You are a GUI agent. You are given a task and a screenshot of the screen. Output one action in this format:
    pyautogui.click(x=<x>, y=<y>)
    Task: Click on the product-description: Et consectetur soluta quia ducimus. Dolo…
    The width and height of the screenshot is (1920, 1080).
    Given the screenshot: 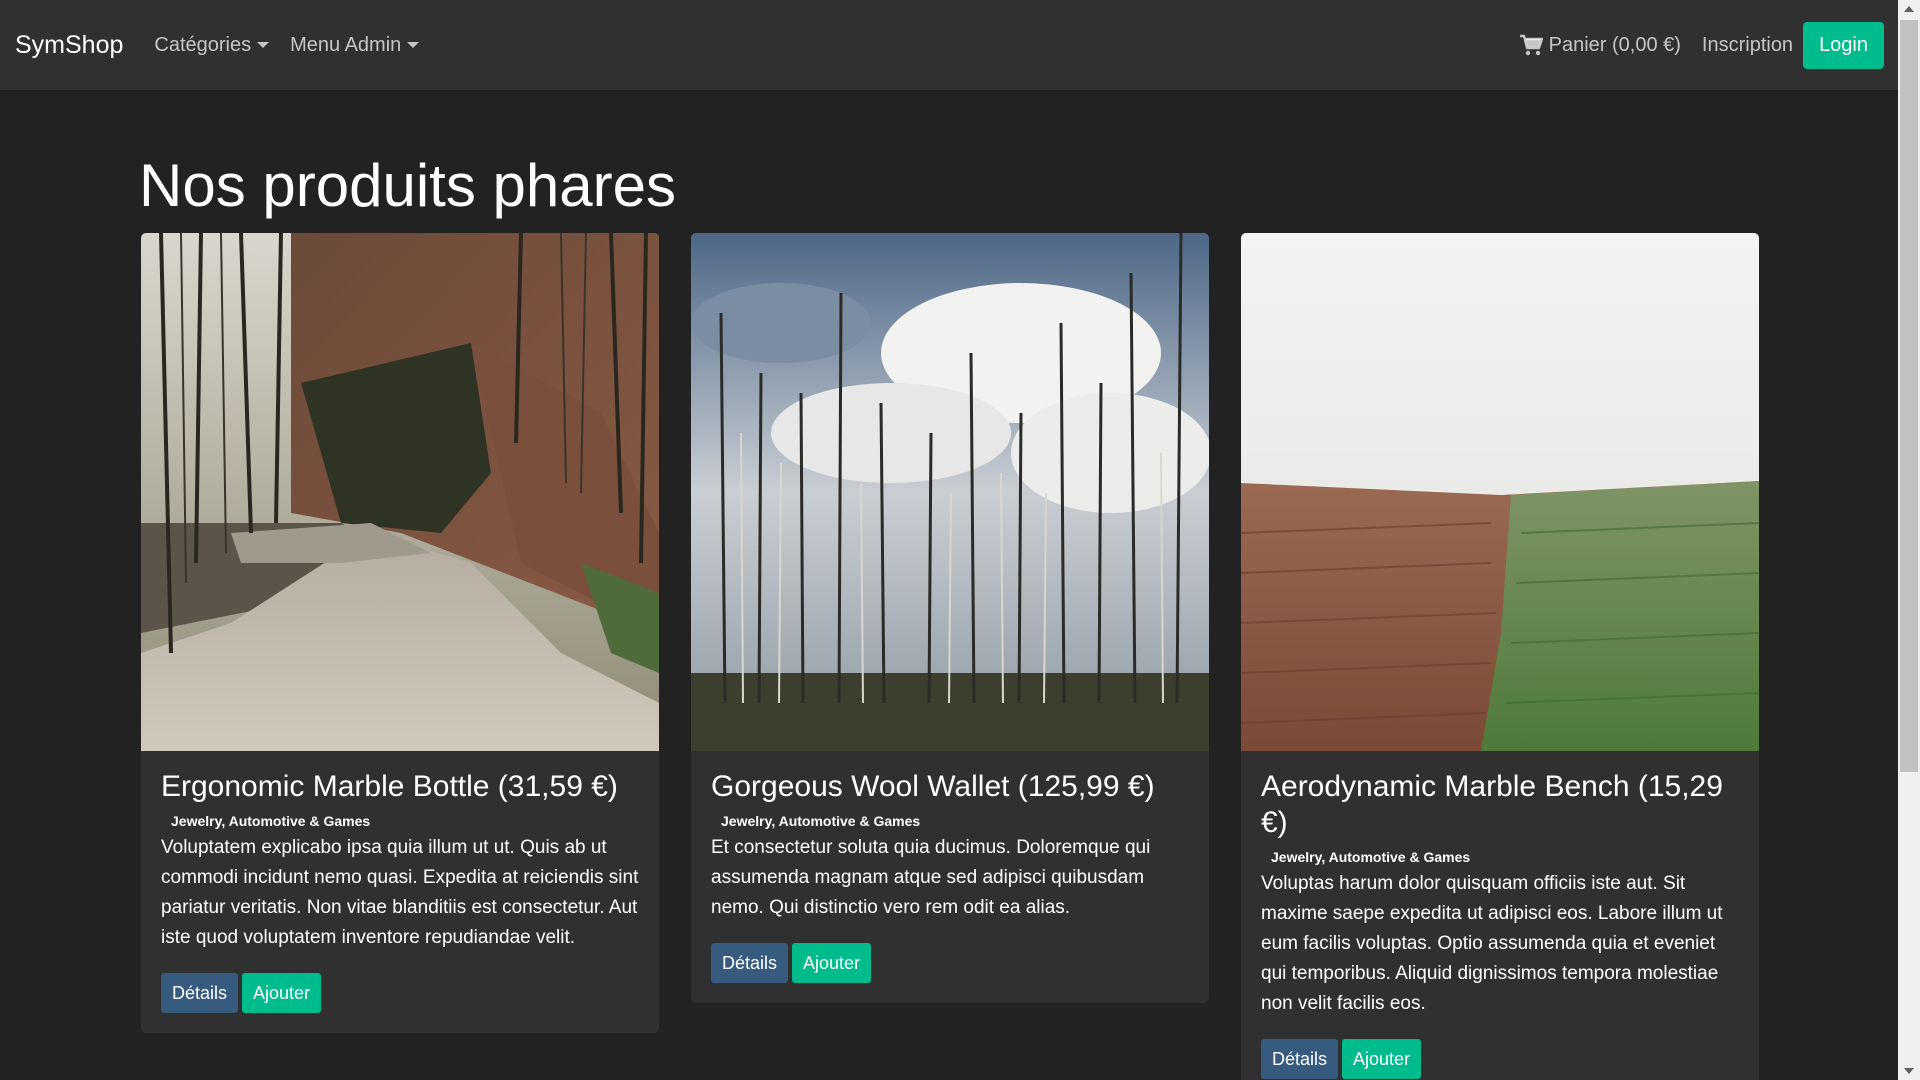 What is the action you would take?
    pyautogui.click(x=931, y=877)
    